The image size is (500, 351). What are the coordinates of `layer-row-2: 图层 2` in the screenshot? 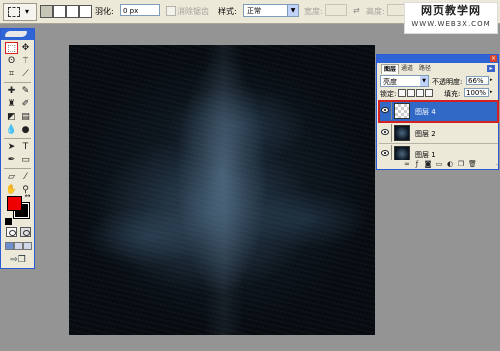 It's located at (438, 133).